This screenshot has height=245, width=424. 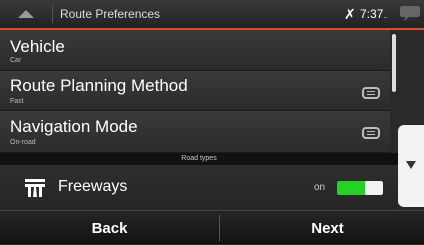 I want to click on setting-label: Route Planning Method, so click(x=99, y=85).